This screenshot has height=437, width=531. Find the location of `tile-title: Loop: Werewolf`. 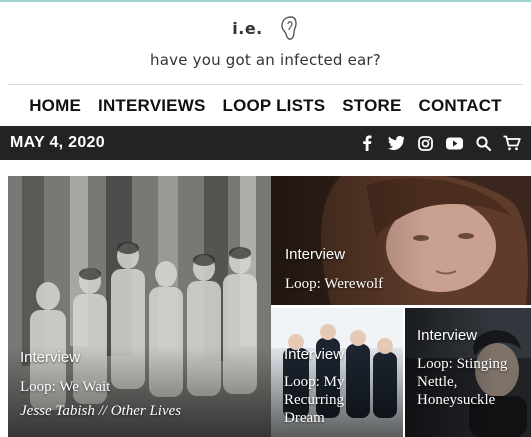

tile-title: Loop: Werewolf is located at coordinates (334, 284).